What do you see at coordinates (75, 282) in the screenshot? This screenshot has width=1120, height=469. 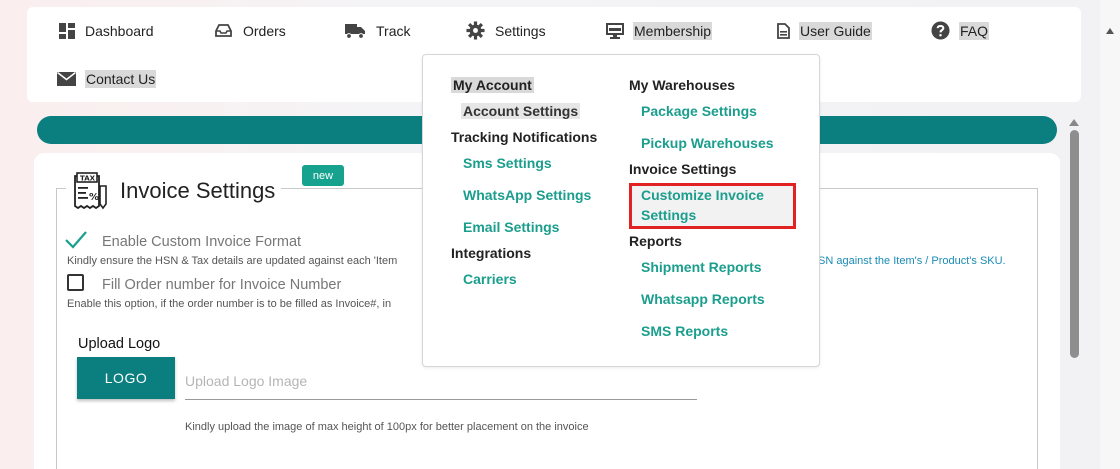 I see `fill-order-number-checkbox` at bounding box center [75, 282].